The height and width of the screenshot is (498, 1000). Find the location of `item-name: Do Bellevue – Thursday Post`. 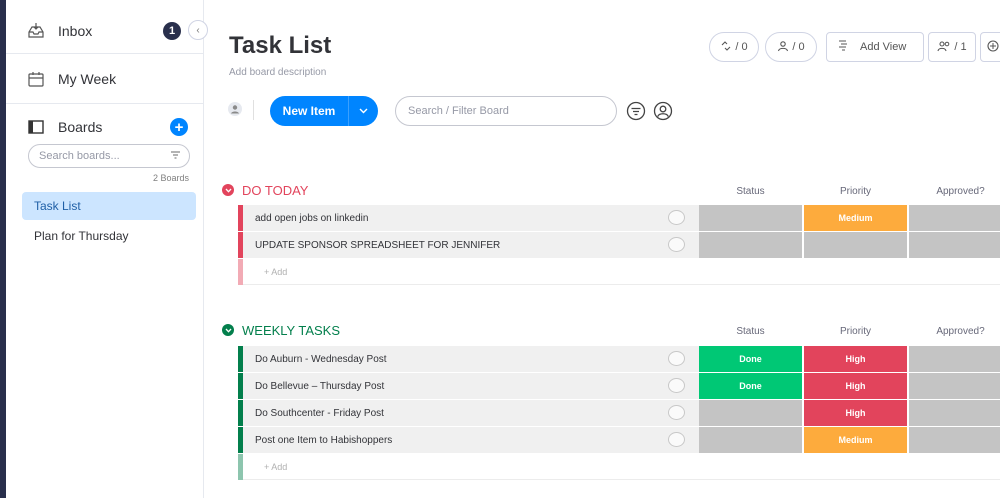

item-name: Do Bellevue – Thursday Post is located at coordinates (471, 386).